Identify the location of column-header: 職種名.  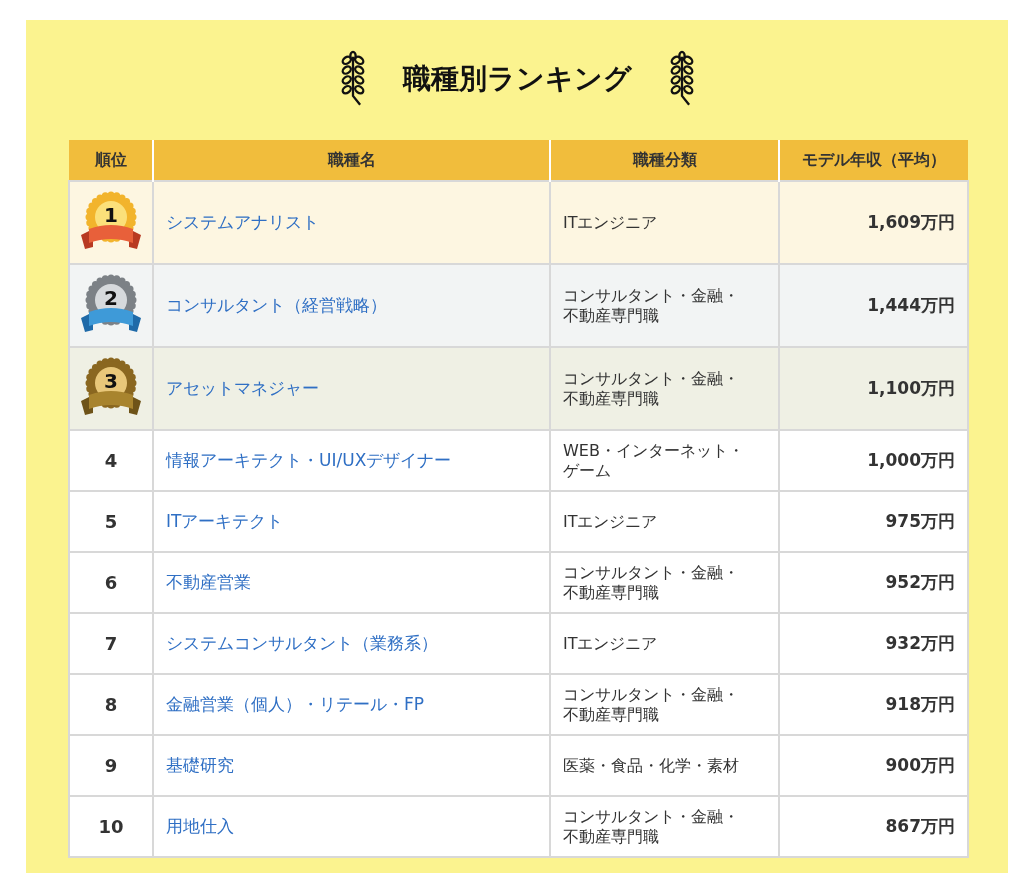
(351, 160).